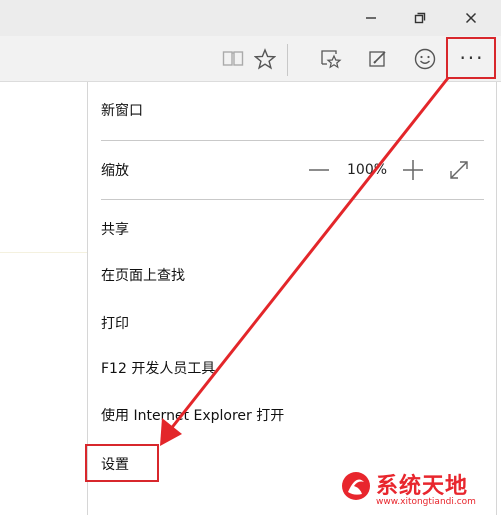 The height and width of the screenshot is (515, 501). What do you see at coordinates (122, 111) in the screenshot?
I see `menu-item-label: 新窗口` at bounding box center [122, 111].